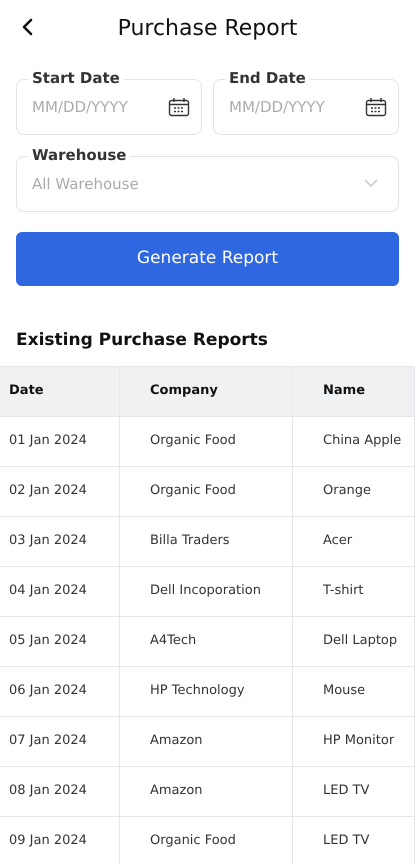 This screenshot has width=415, height=865. I want to click on table-cell: Acer, so click(354, 541).